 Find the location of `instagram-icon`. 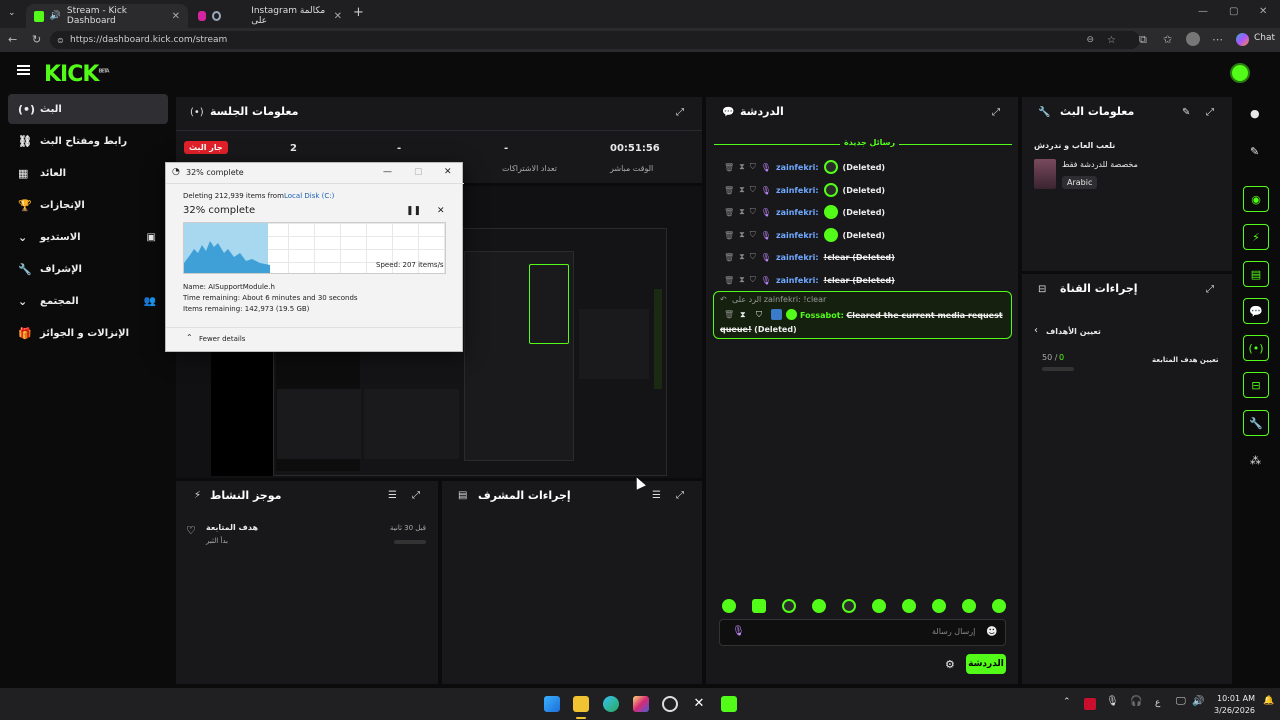

instagram-icon is located at coordinates (641, 704).